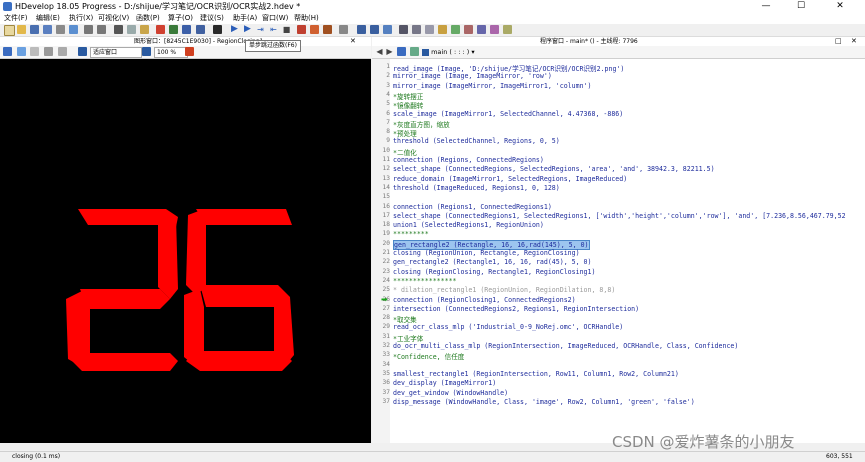 This screenshot has width=865, height=462. What do you see at coordinates (386, 187) in the screenshot?
I see `line-number: 14` at bounding box center [386, 187].